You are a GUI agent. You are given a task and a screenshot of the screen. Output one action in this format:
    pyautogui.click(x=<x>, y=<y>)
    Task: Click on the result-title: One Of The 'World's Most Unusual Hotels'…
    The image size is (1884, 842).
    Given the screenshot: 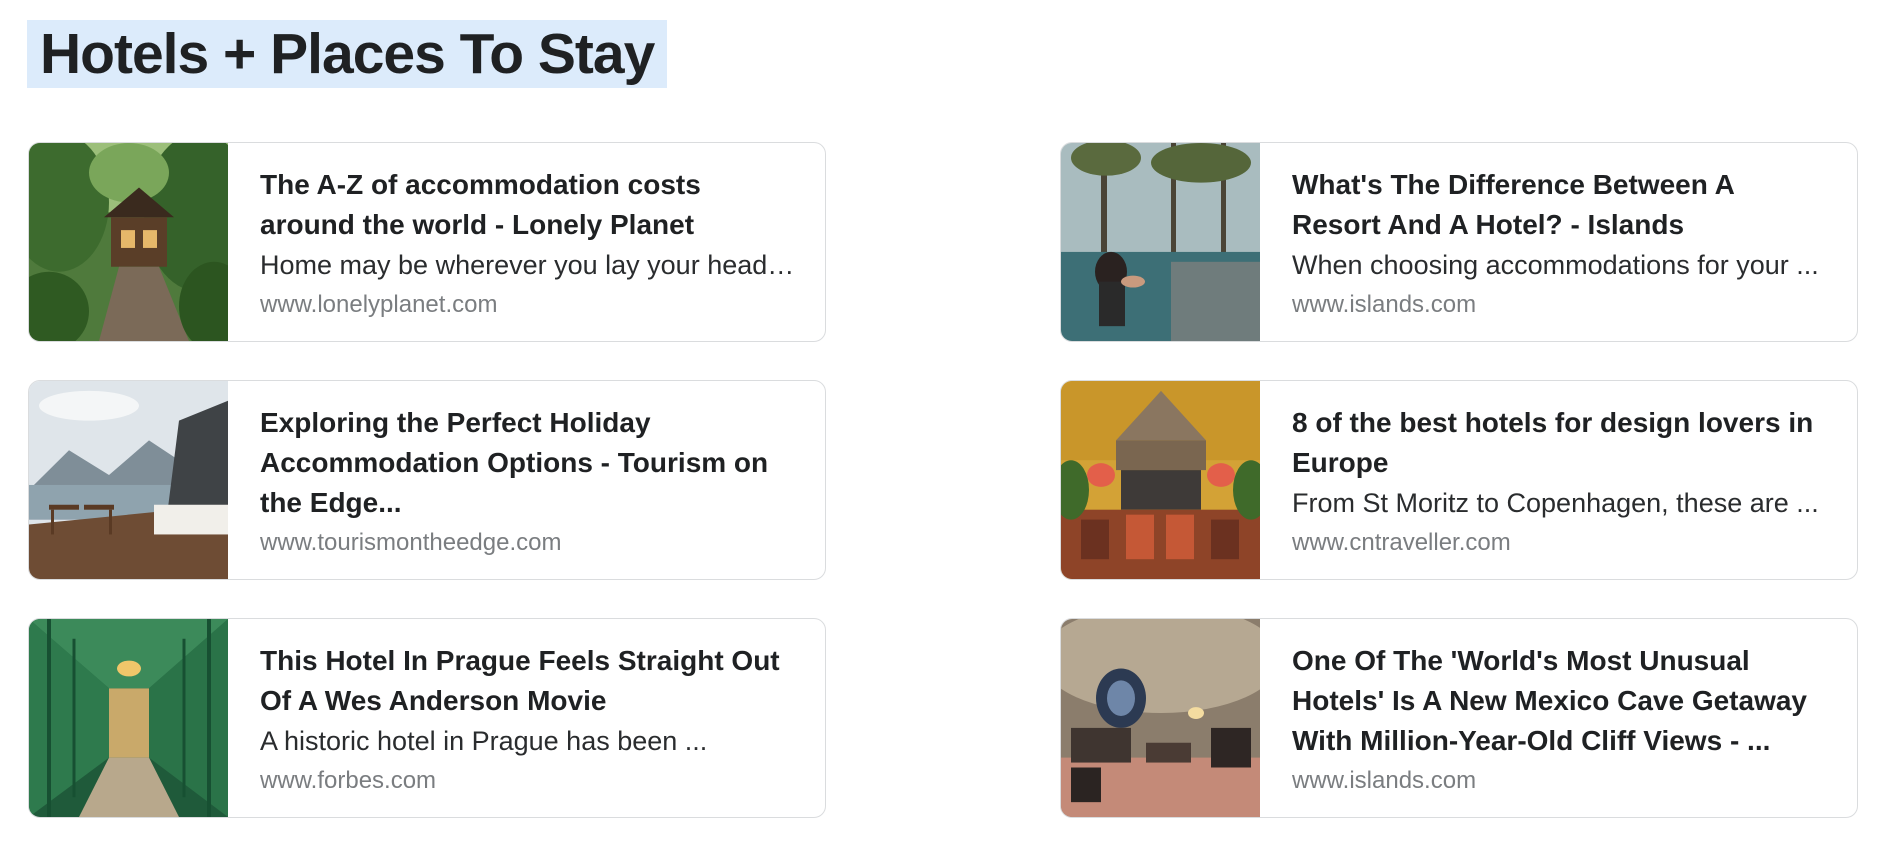 What is the action you would take?
    pyautogui.click(x=1560, y=701)
    